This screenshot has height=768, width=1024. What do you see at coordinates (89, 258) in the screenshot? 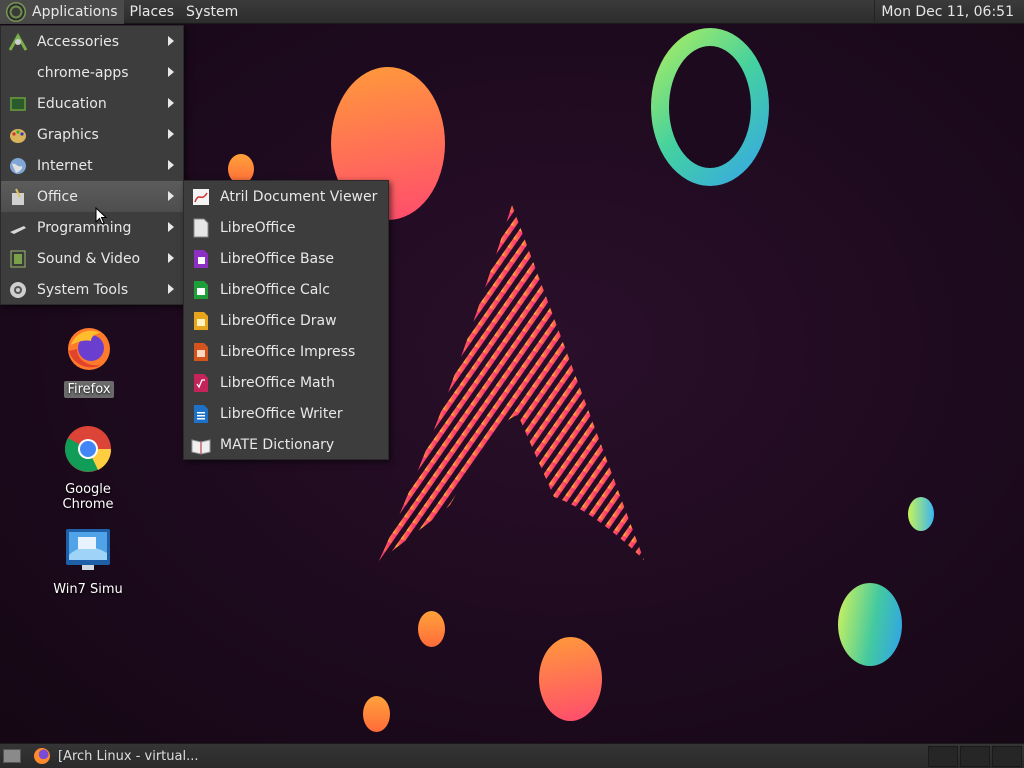
I see `menu-item-label: Sound & Video` at bounding box center [89, 258].